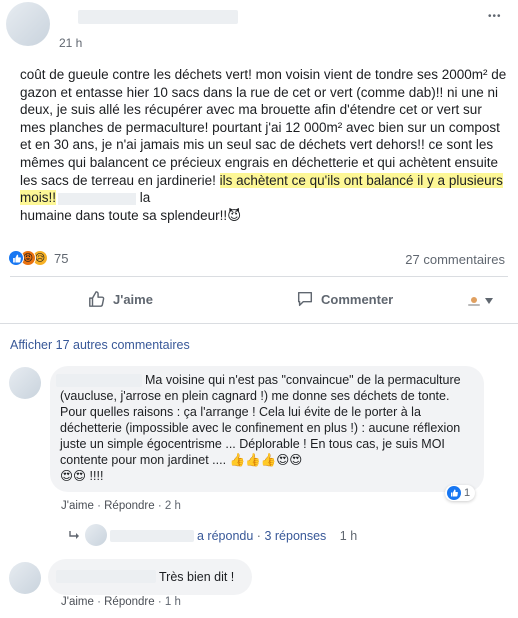 This screenshot has height=618, width=518. I want to click on replied-label: a répondu, so click(225, 536).